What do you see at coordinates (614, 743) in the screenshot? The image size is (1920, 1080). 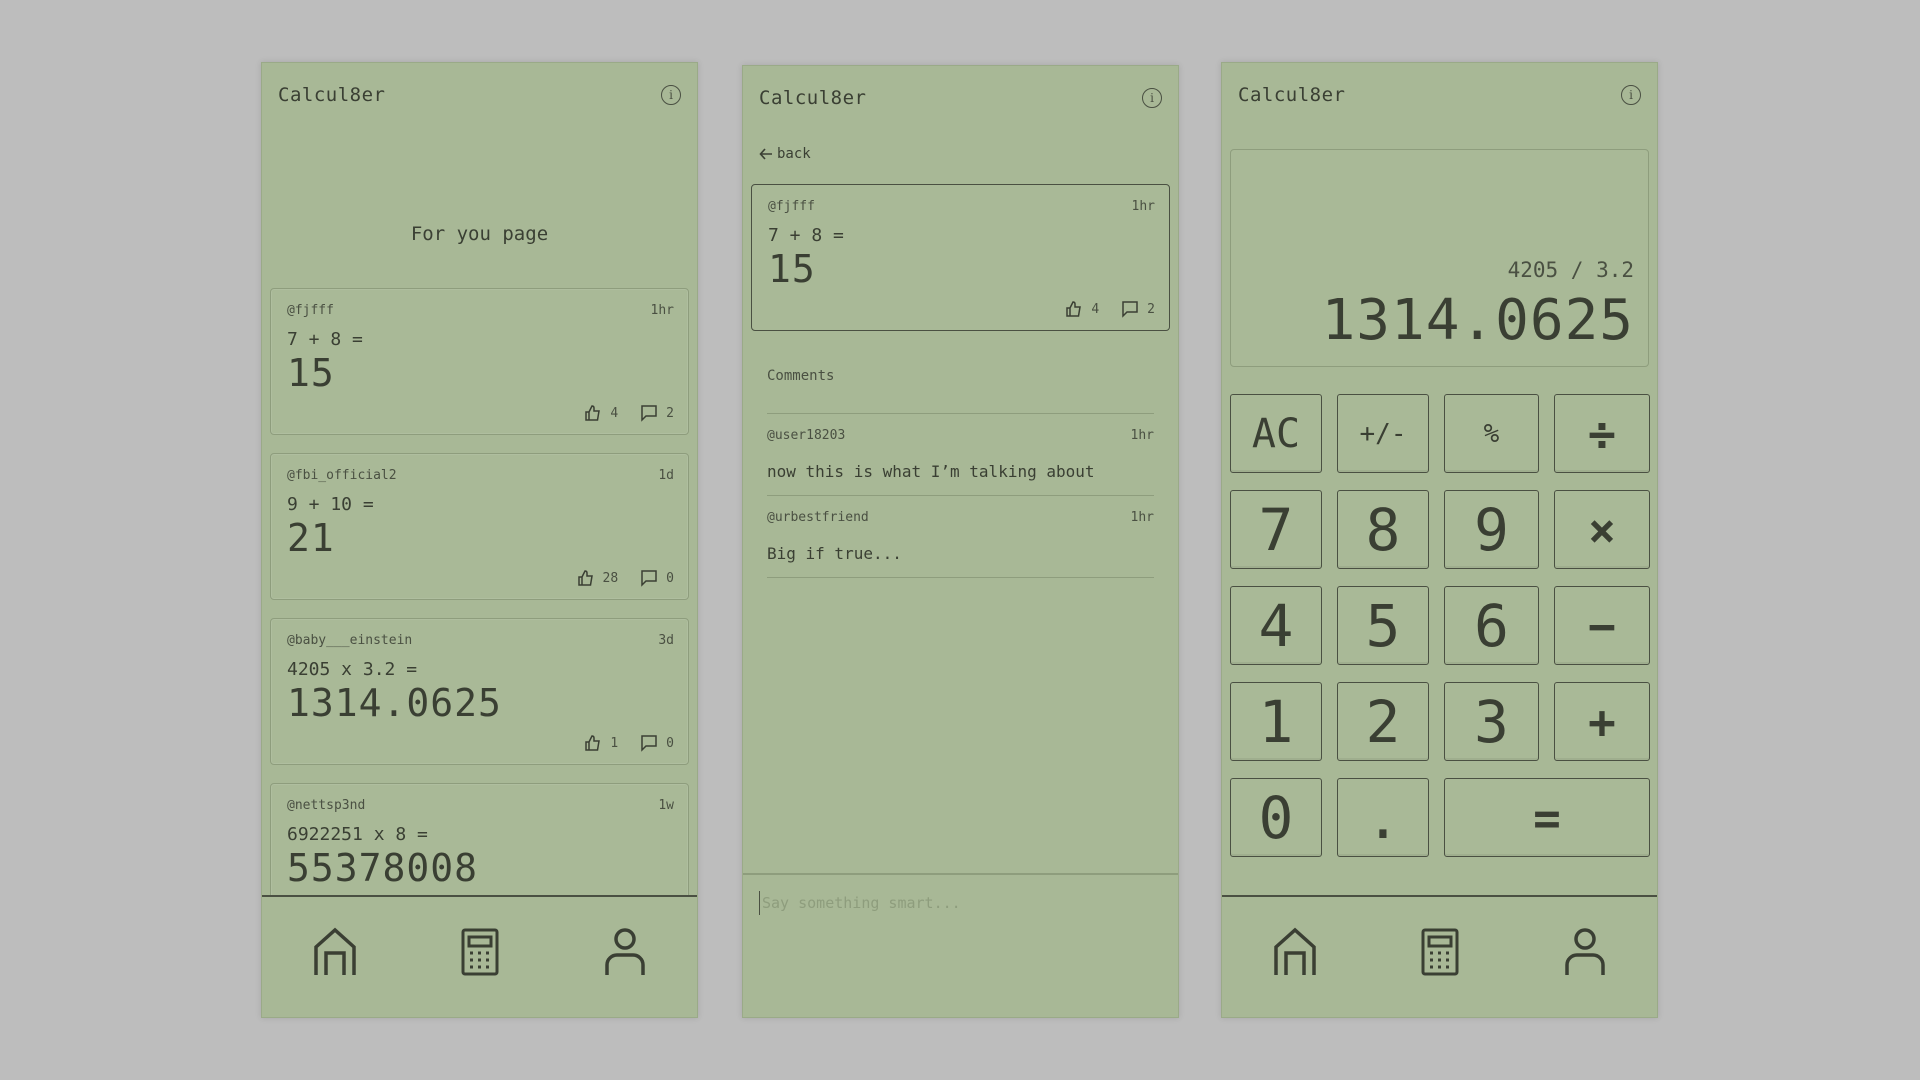 I see `like-count: 1` at bounding box center [614, 743].